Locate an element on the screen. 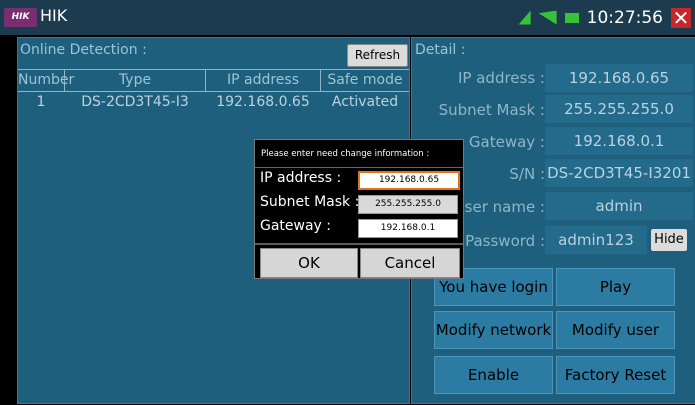 This screenshot has height=405, width=695. modify-user-button: Modify user is located at coordinates (615, 330).